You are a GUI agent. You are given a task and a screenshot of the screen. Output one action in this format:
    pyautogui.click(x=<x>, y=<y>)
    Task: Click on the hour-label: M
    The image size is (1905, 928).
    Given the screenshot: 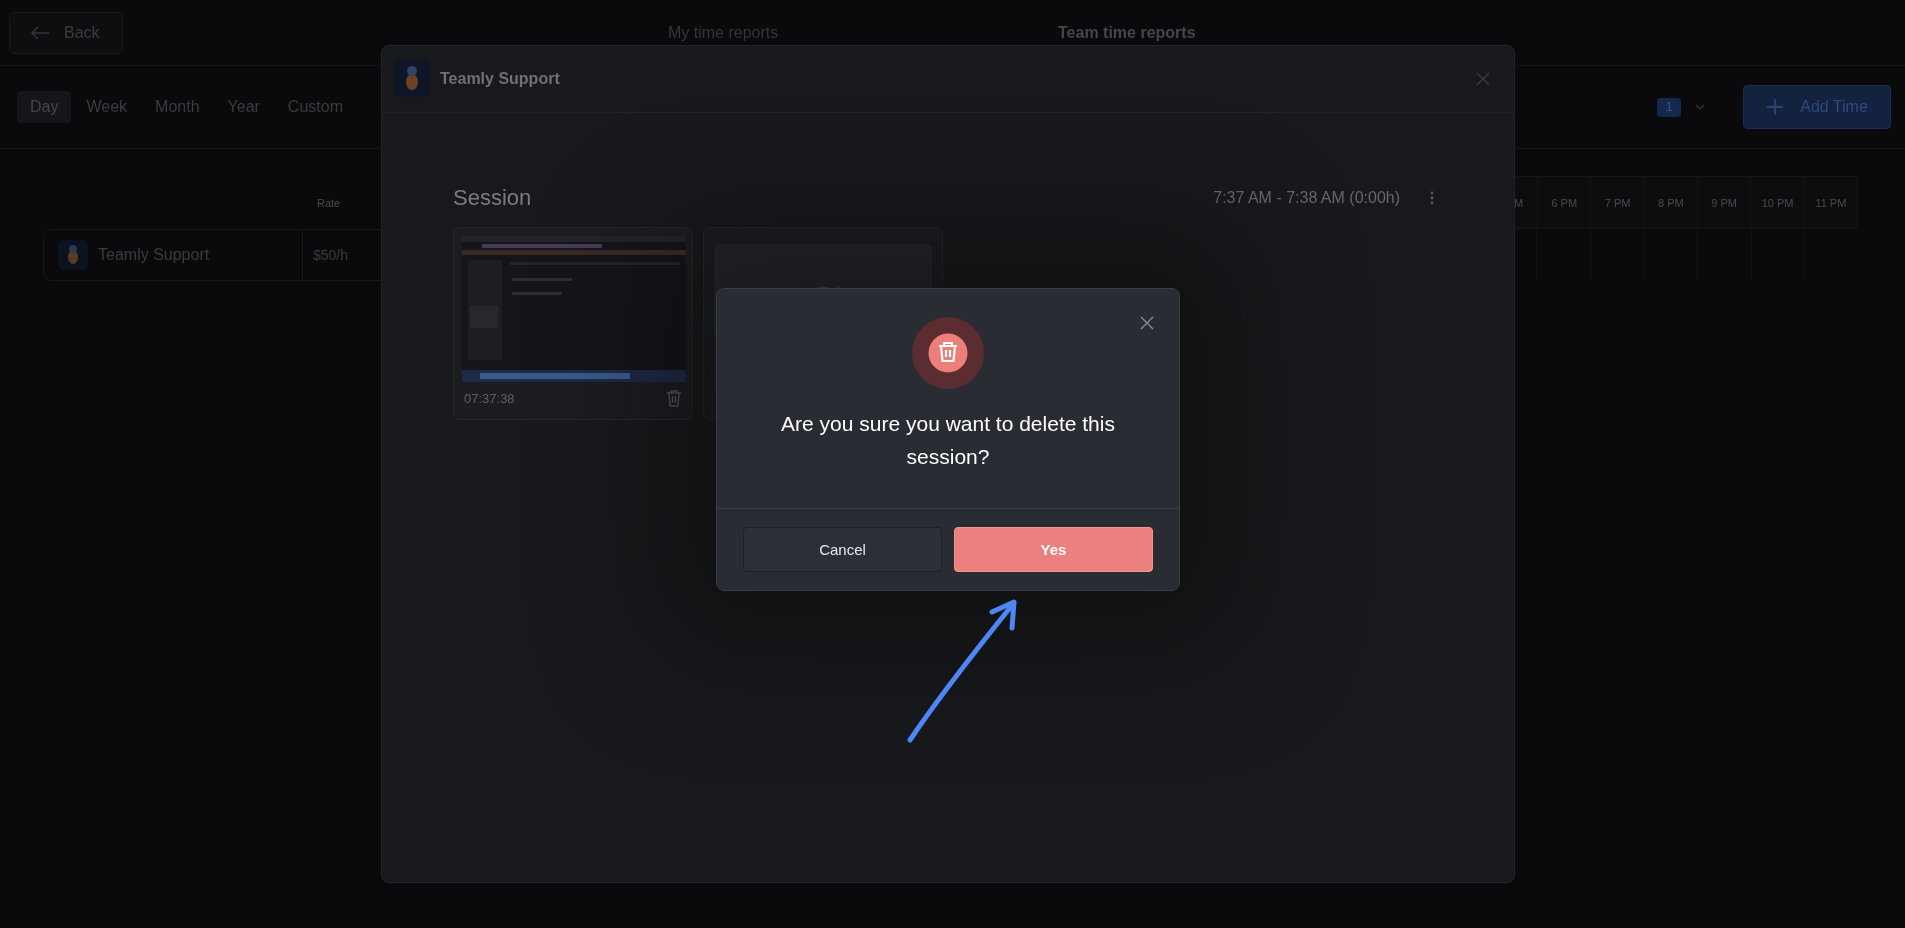 What is the action you would take?
    pyautogui.click(x=1518, y=203)
    